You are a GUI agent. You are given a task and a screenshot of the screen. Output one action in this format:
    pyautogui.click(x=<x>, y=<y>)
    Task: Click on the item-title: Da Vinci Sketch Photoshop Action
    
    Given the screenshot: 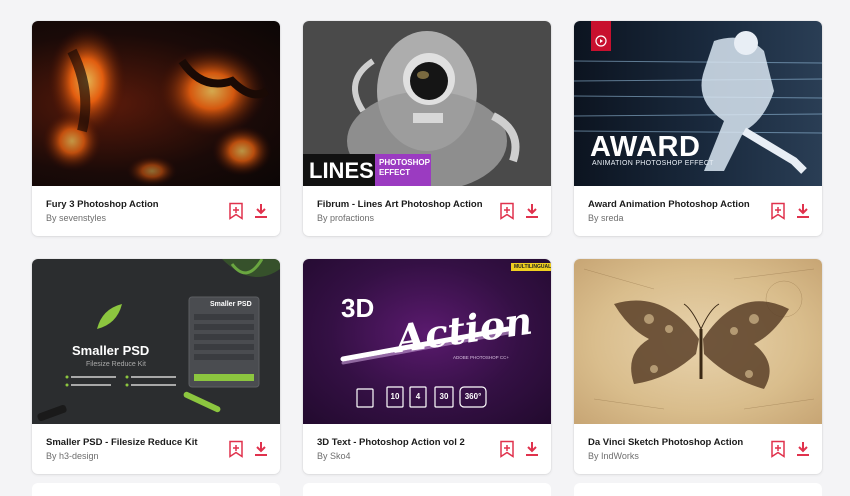 What is the action you would take?
    pyautogui.click(x=678, y=442)
    